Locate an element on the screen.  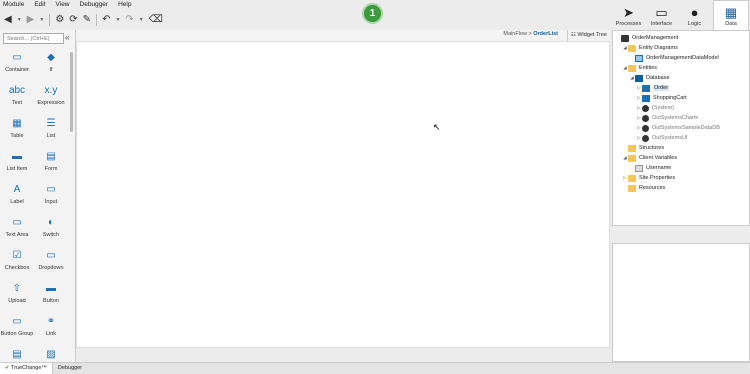
menu-debugger: Debugger is located at coordinates (94, 5).